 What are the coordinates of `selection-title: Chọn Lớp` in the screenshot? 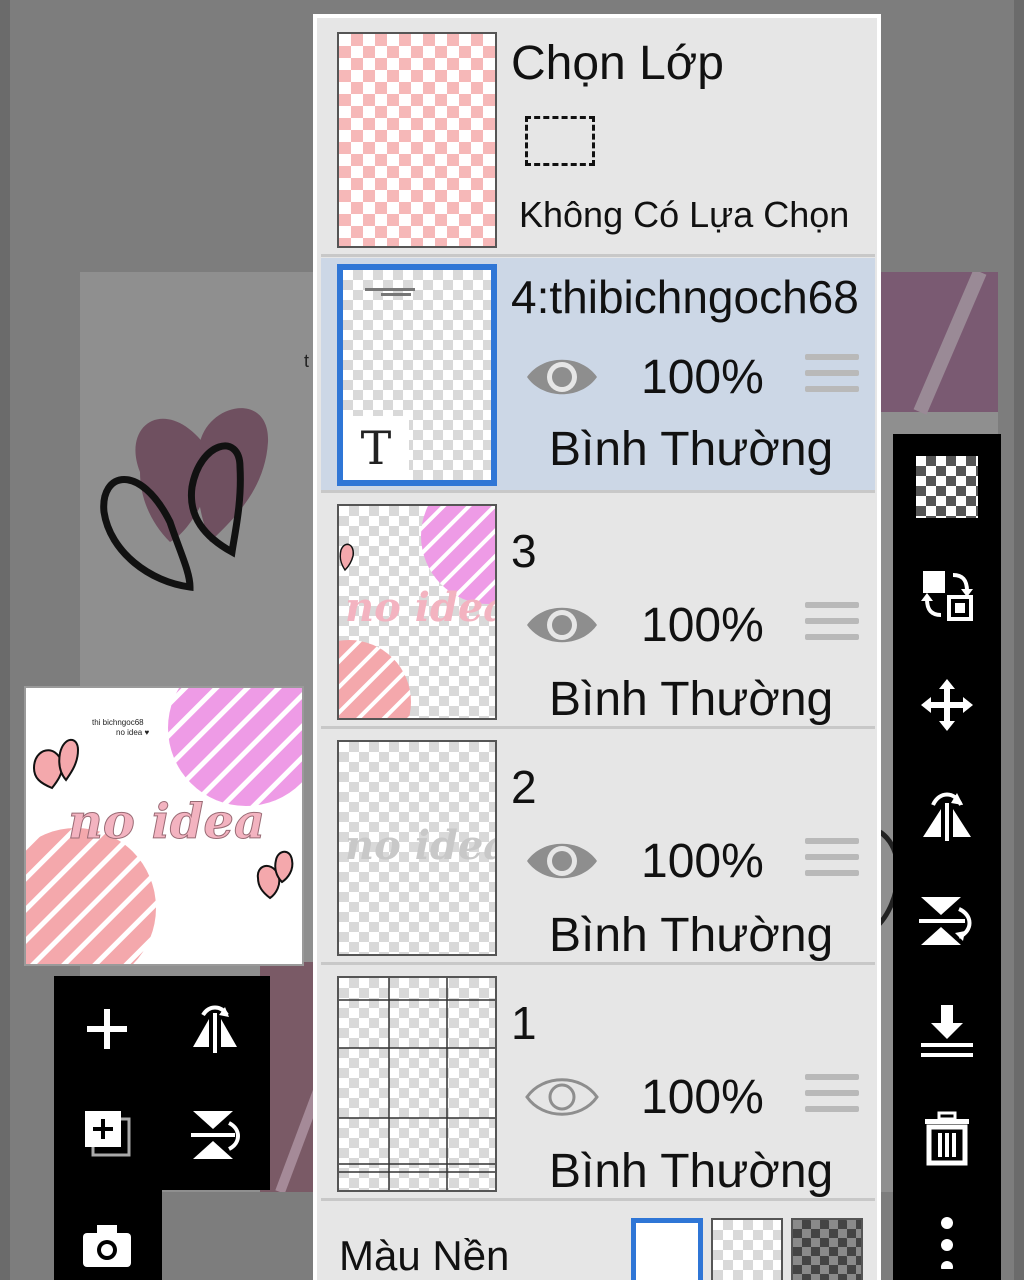 It's located at (617, 63).